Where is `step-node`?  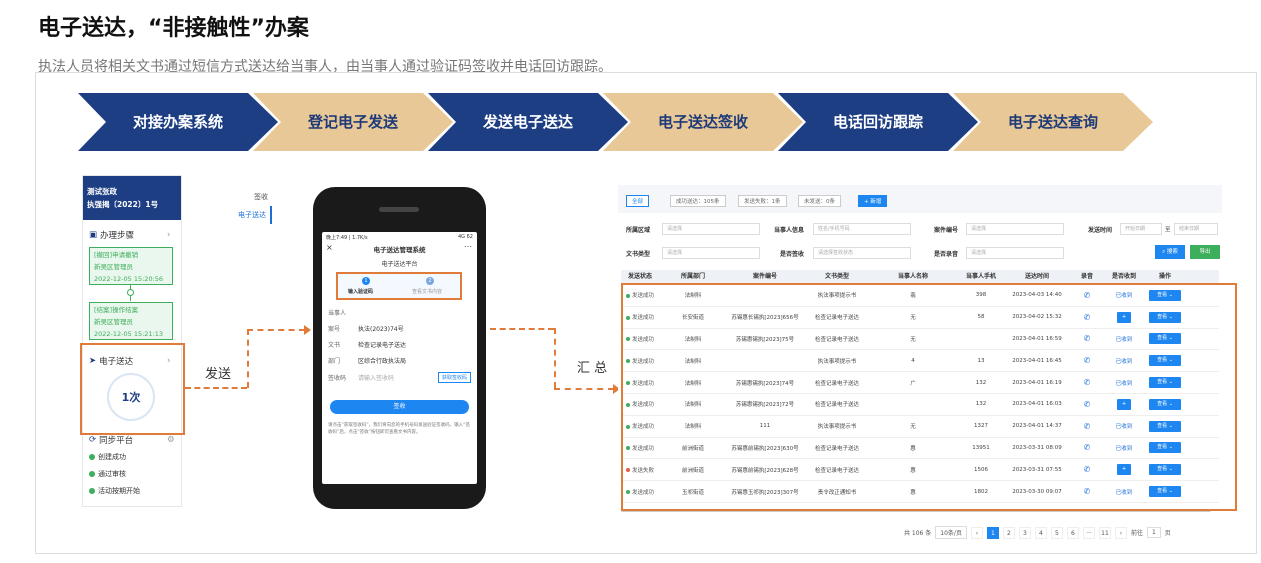
step-node is located at coordinates (130, 292).